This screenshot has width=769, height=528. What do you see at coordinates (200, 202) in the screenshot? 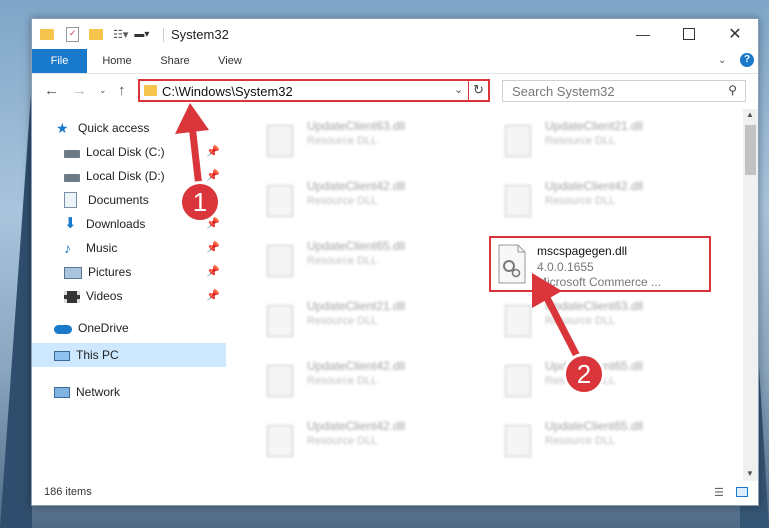
I see `step-badge-1: 1` at bounding box center [200, 202].